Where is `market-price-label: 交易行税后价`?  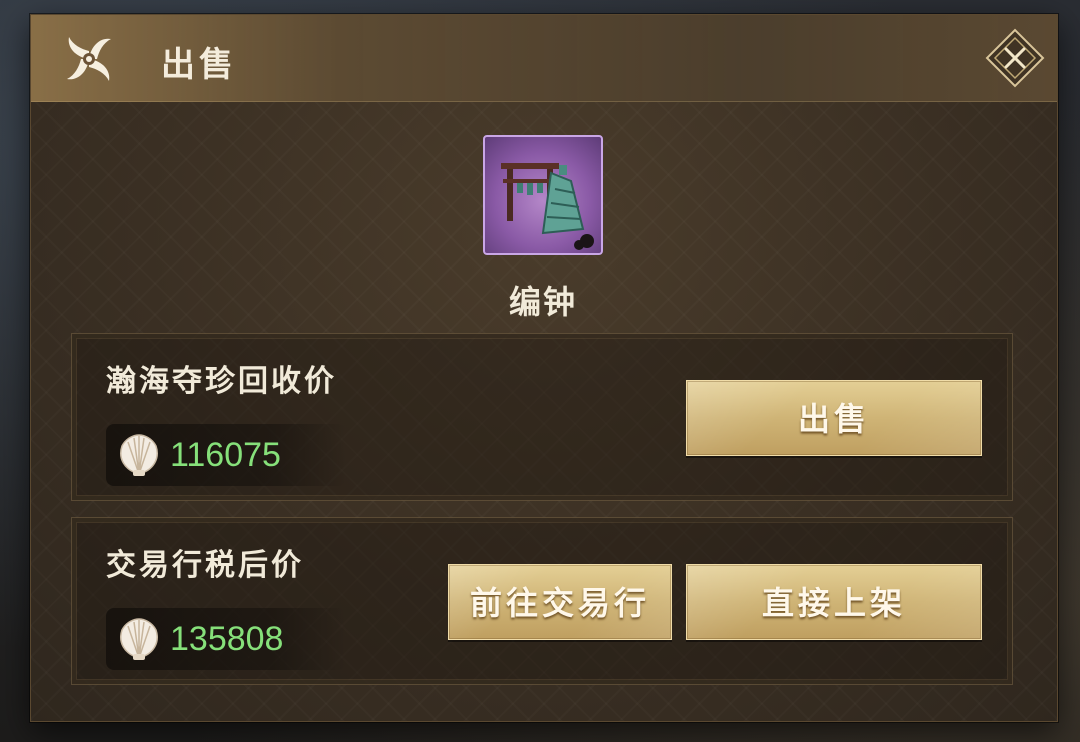 market-price-label: 交易行税后价 is located at coordinates (205, 565).